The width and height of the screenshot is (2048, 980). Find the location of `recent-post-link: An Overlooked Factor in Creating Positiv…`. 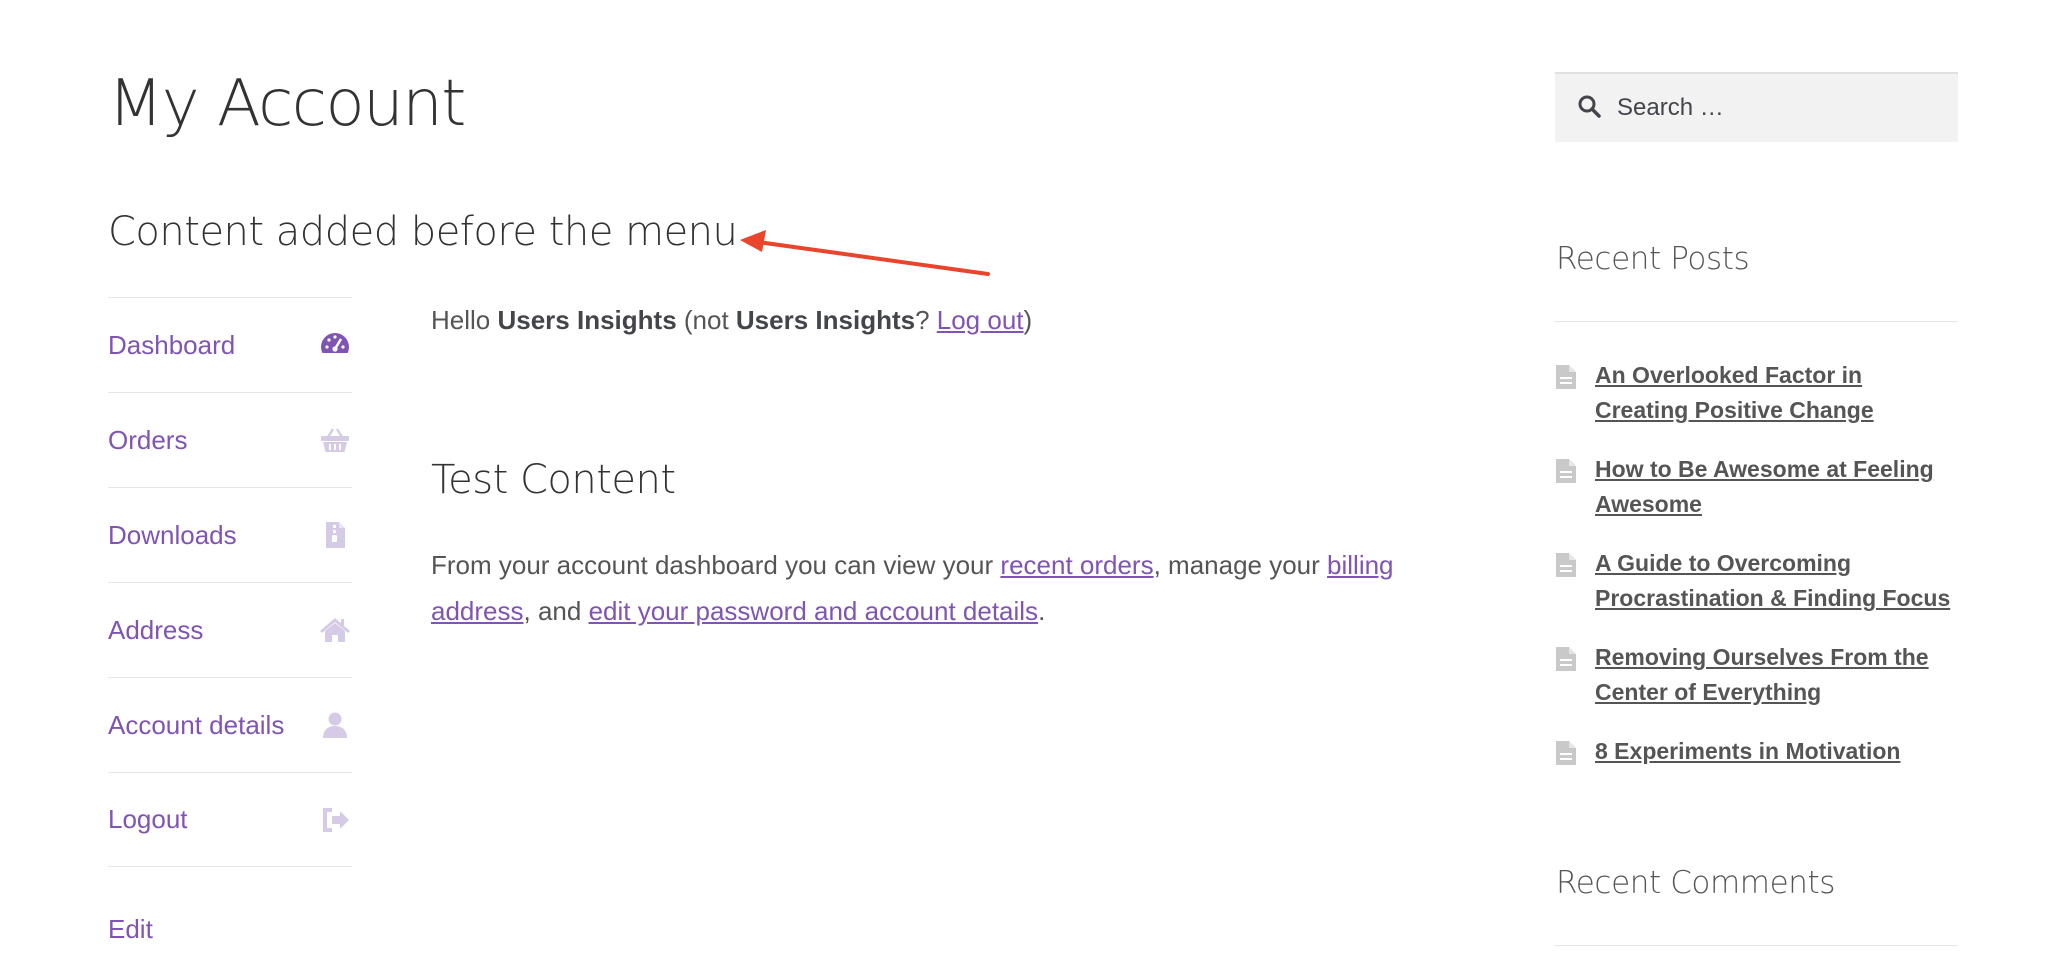

recent-post-link: An Overlooked Factor in Creating Positiv… is located at coordinates (1776, 393).